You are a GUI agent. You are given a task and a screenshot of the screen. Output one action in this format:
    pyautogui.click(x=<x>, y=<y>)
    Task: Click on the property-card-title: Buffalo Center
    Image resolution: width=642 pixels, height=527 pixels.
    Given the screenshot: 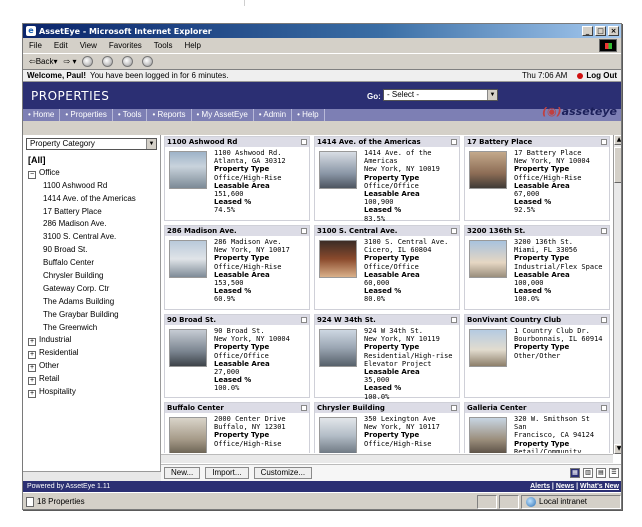 What is the action you would take?
    pyautogui.click(x=237, y=408)
    